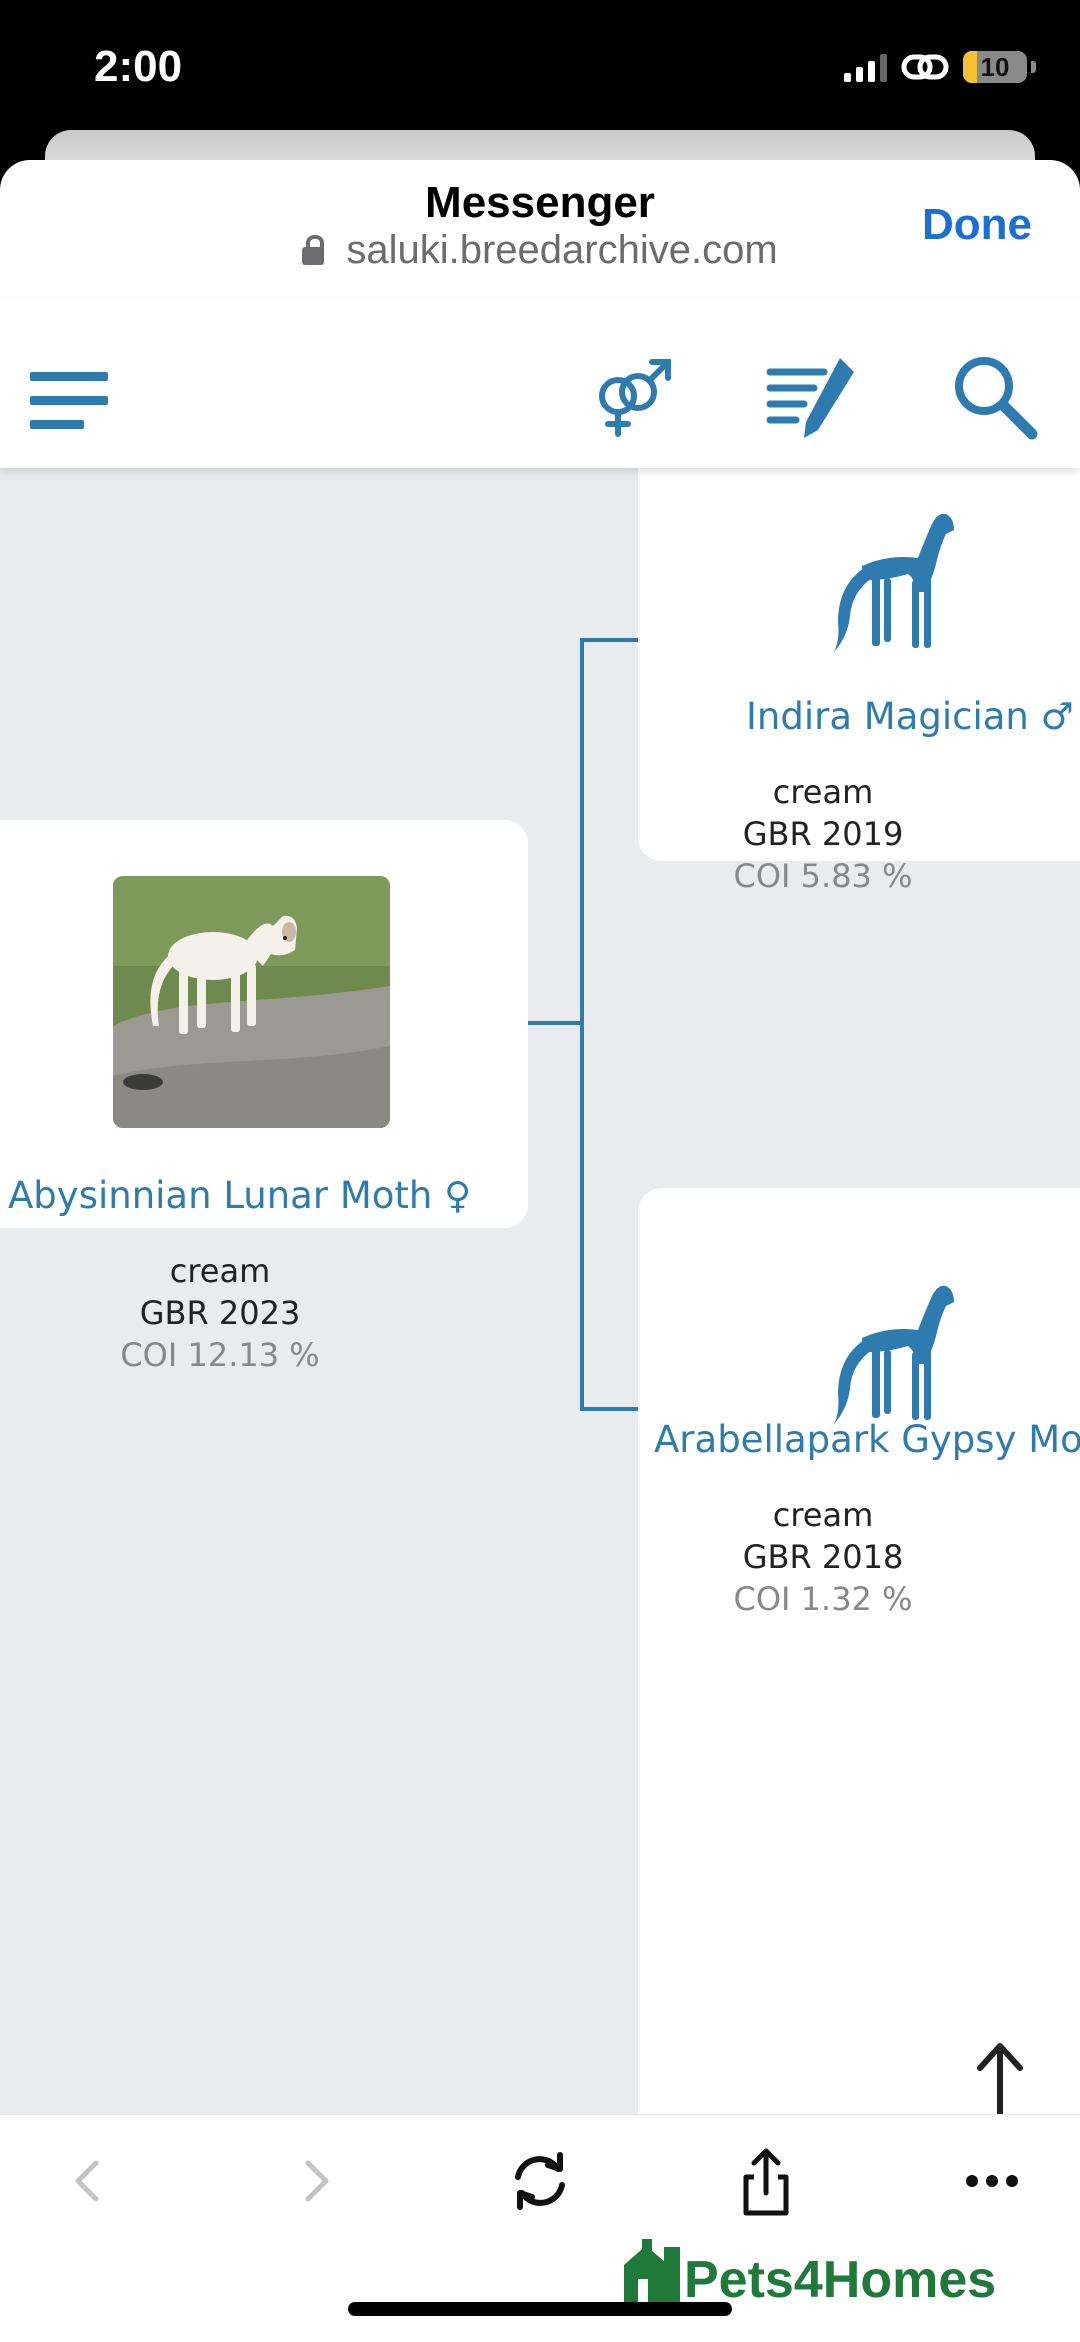 This screenshot has height=2342, width=1080. I want to click on dog-coi: COI 5.83 %, so click(823, 876).